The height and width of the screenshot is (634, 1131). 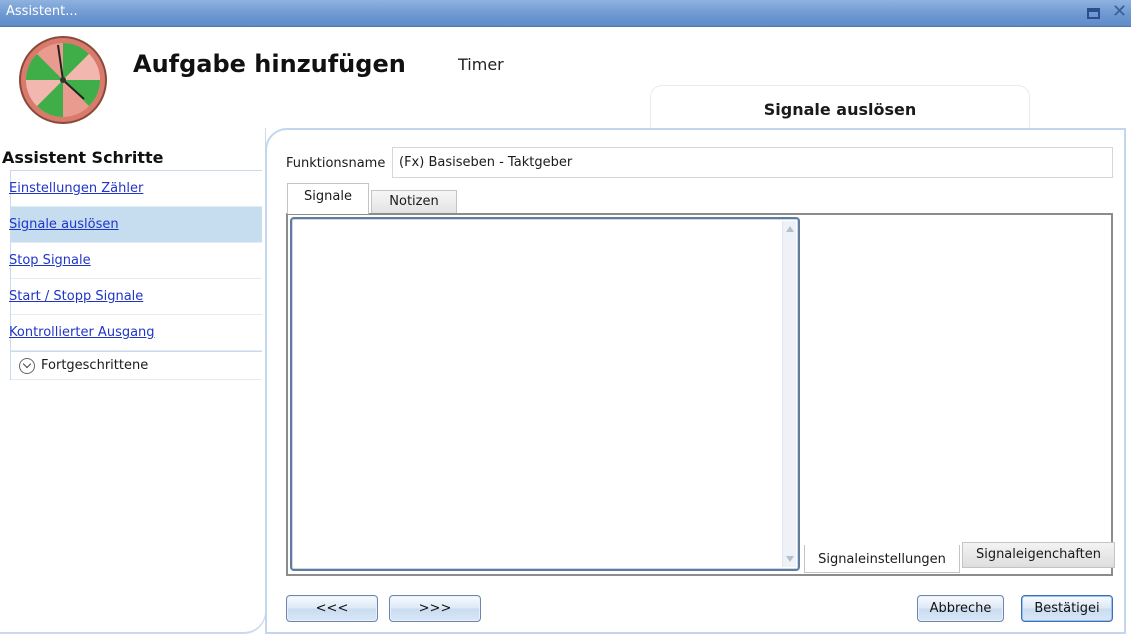 I want to click on scroll-up-icon, so click(x=790, y=229).